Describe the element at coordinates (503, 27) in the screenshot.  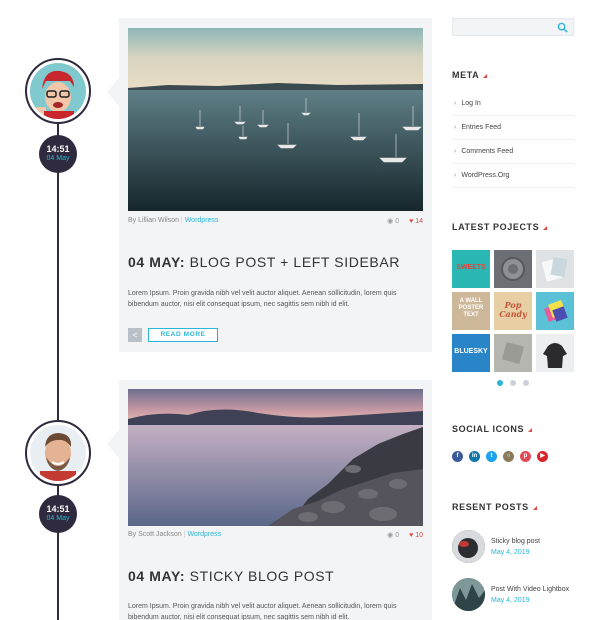
I see `search-input` at that location.